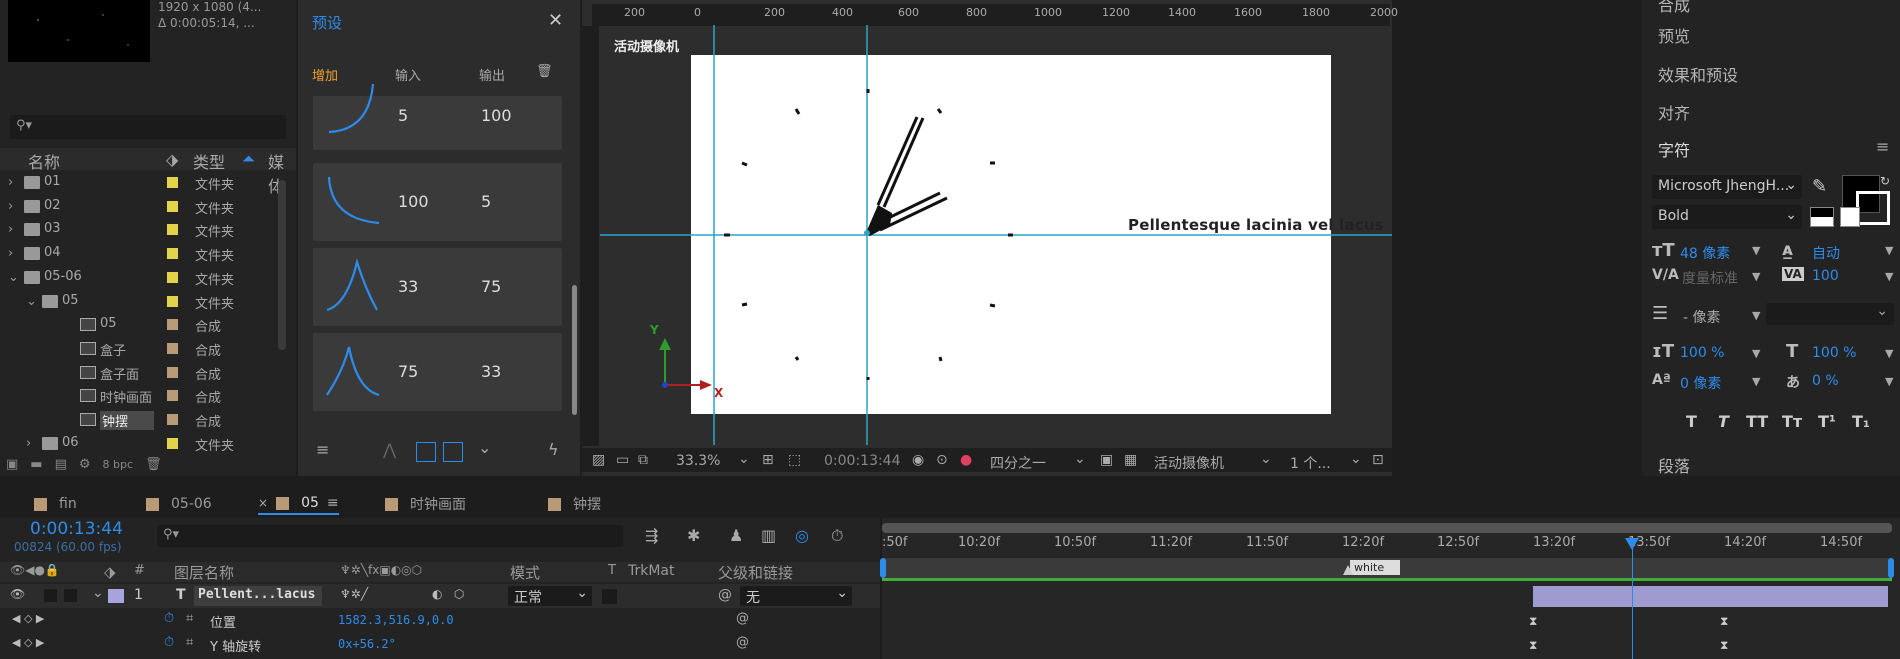  Describe the element at coordinates (1378, 460) in the screenshot. I see `options-icon: ⊡` at that location.